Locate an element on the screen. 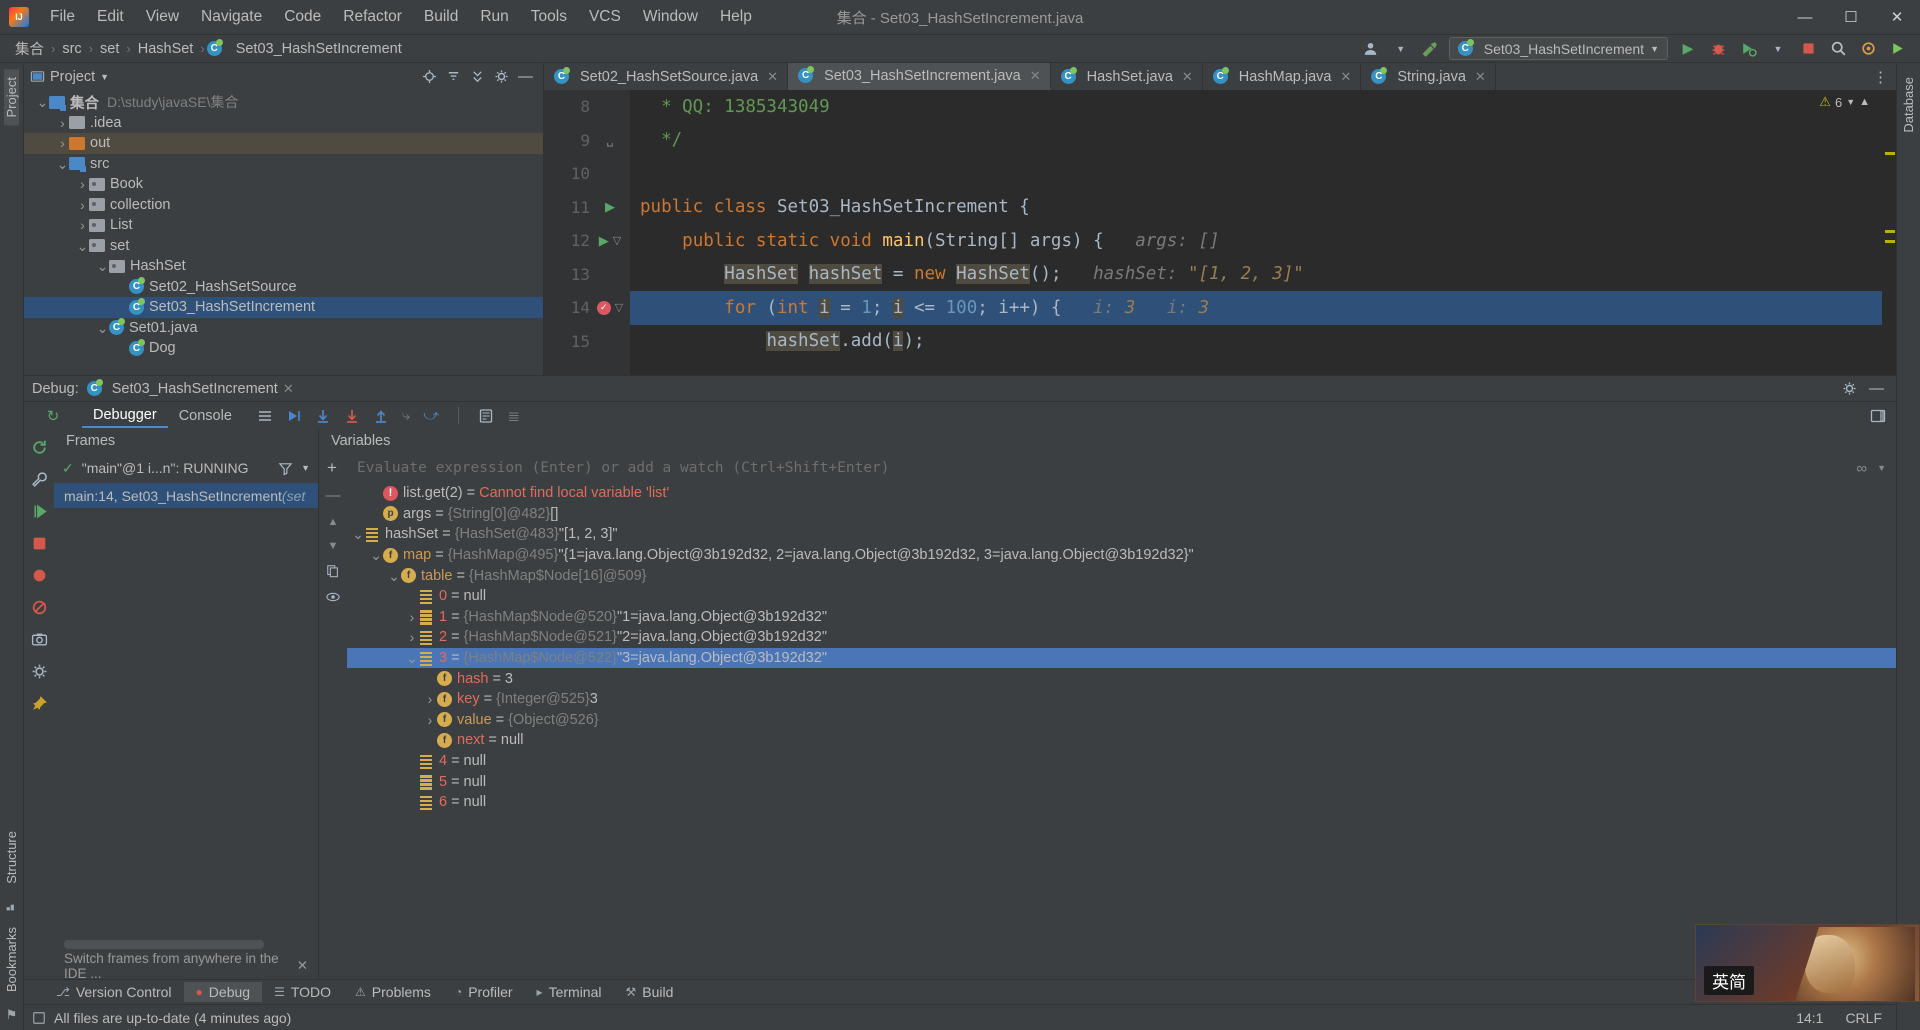 The height and width of the screenshot is (1030, 1920). variable-row: 5 = null is located at coordinates (1121, 781).